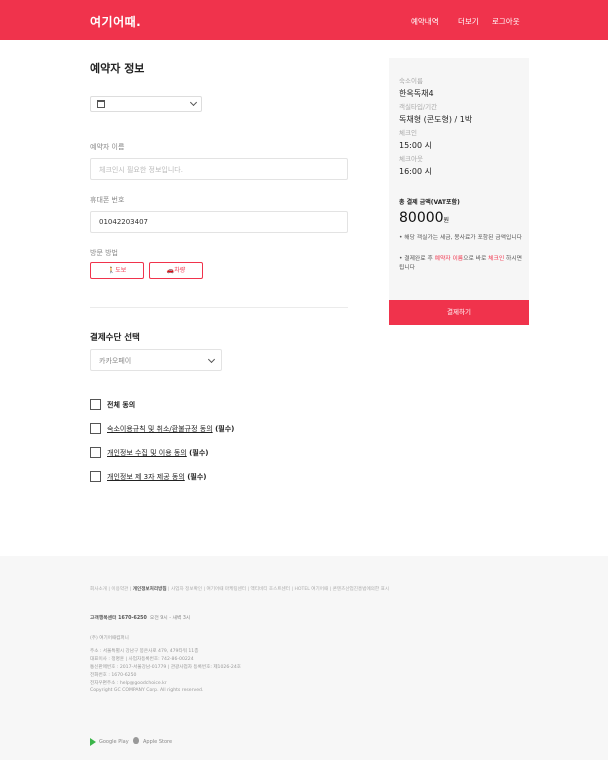  What do you see at coordinates (121, 405) in the screenshot?
I see `agree-all-label: 전체 동의` at bounding box center [121, 405].